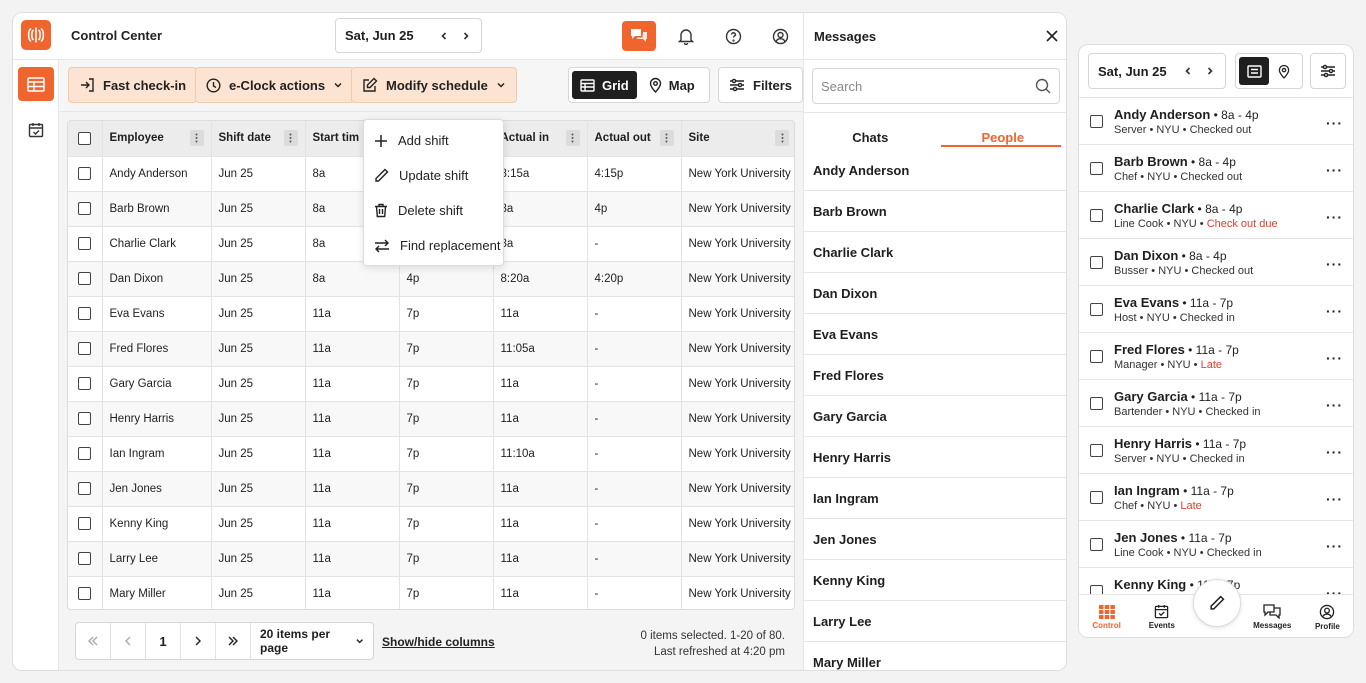 This screenshot has width=1366, height=683. What do you see at coordinates (935, 498) in the screenshot?
I see `people-list-item: Ian Ingram` at bounding box center [935, 498].